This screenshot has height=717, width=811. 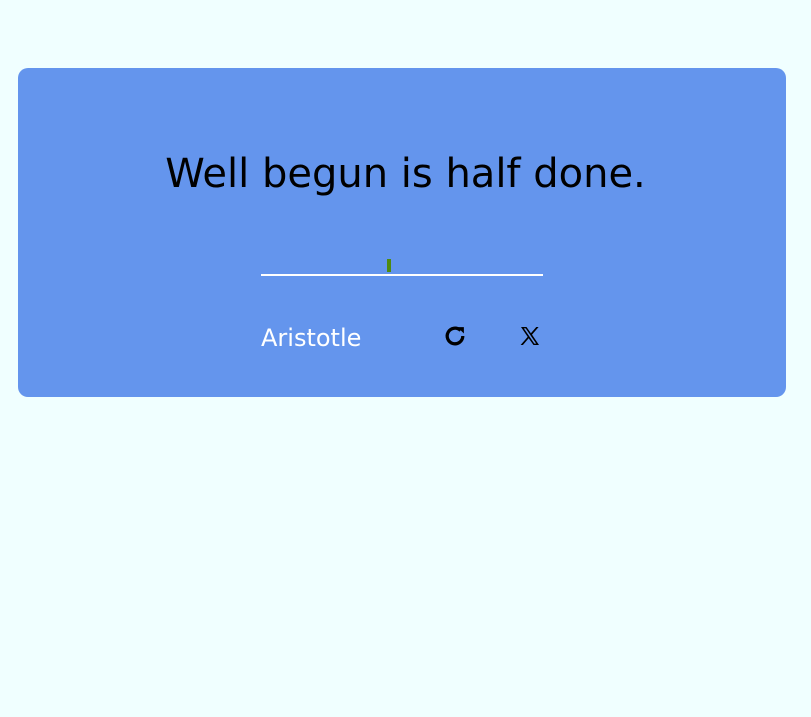 I want to click on new-quote-button, so click(x=455, y=336).